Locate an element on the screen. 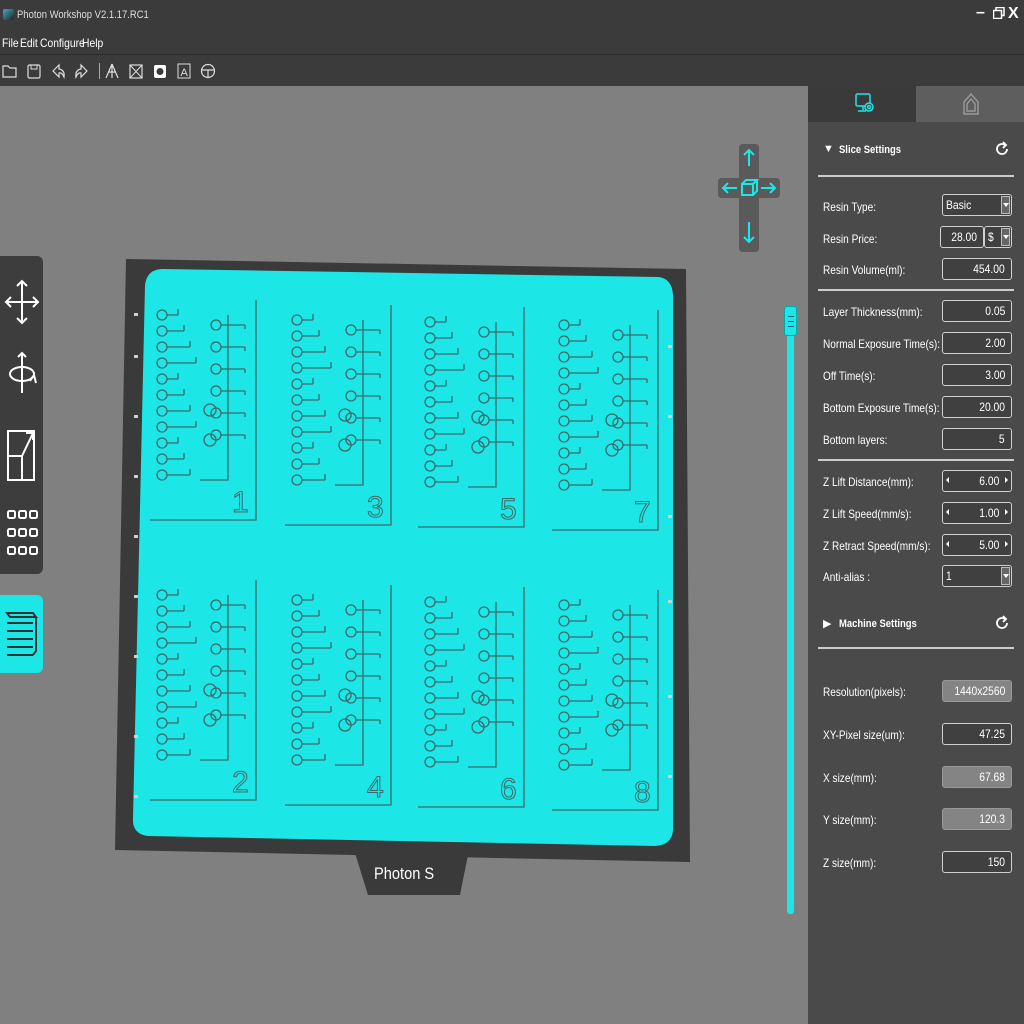  printer-icon is located at coordinates (971, 103).